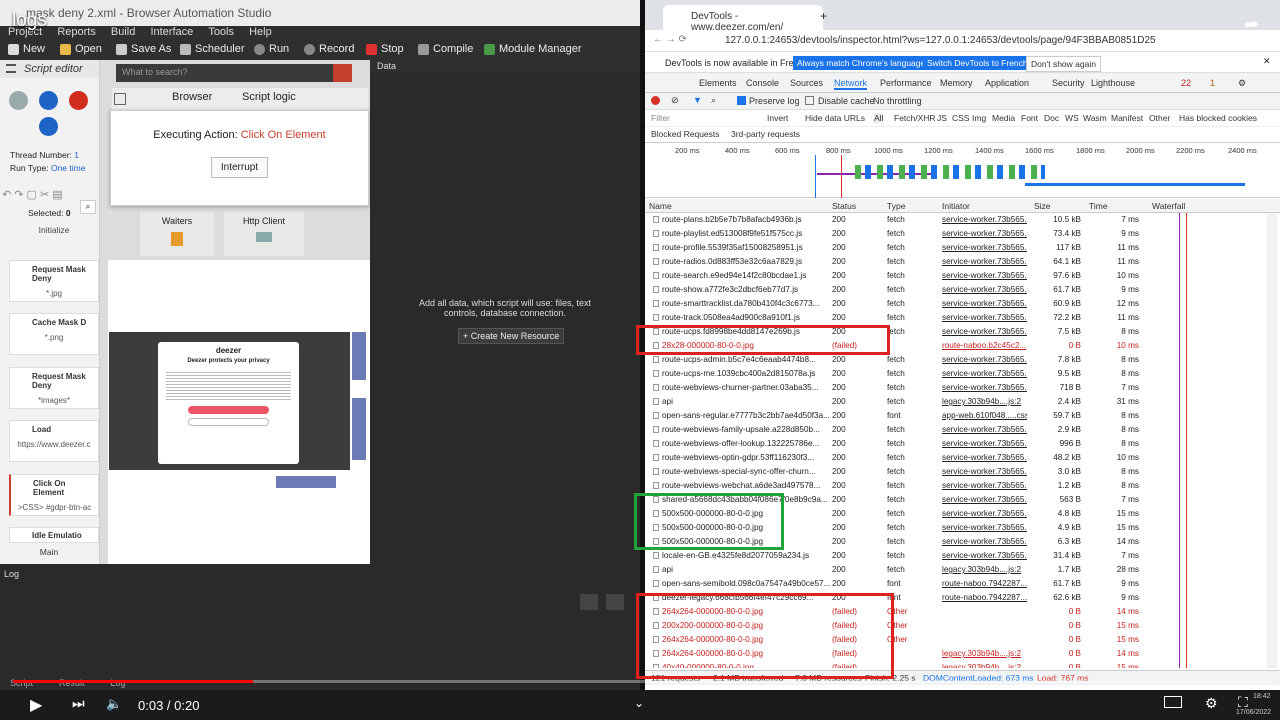 Image resolution: width=1280 pixels, height=720 pixels. I want to click on accept-button, so click(228, 410).